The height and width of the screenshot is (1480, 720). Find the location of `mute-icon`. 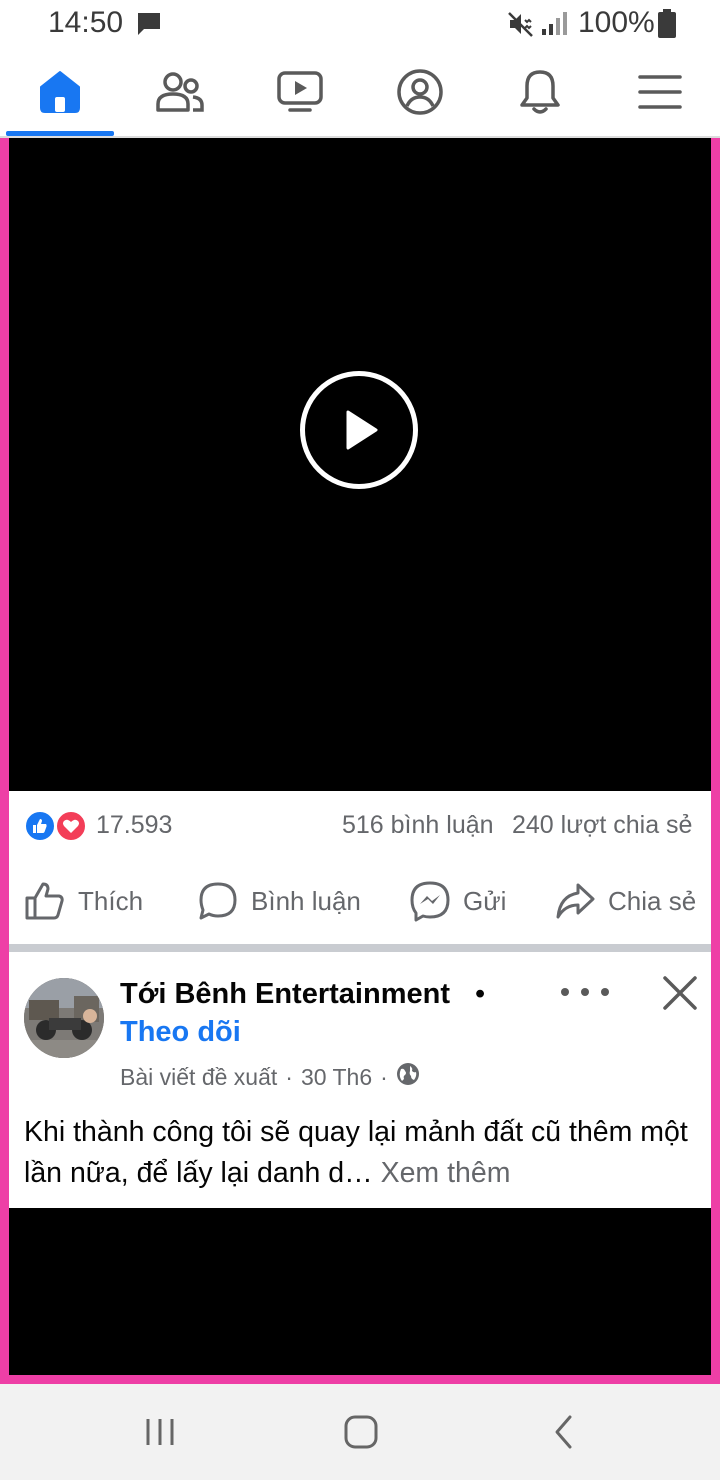

mute-icon is located at coordinates (521, 26).